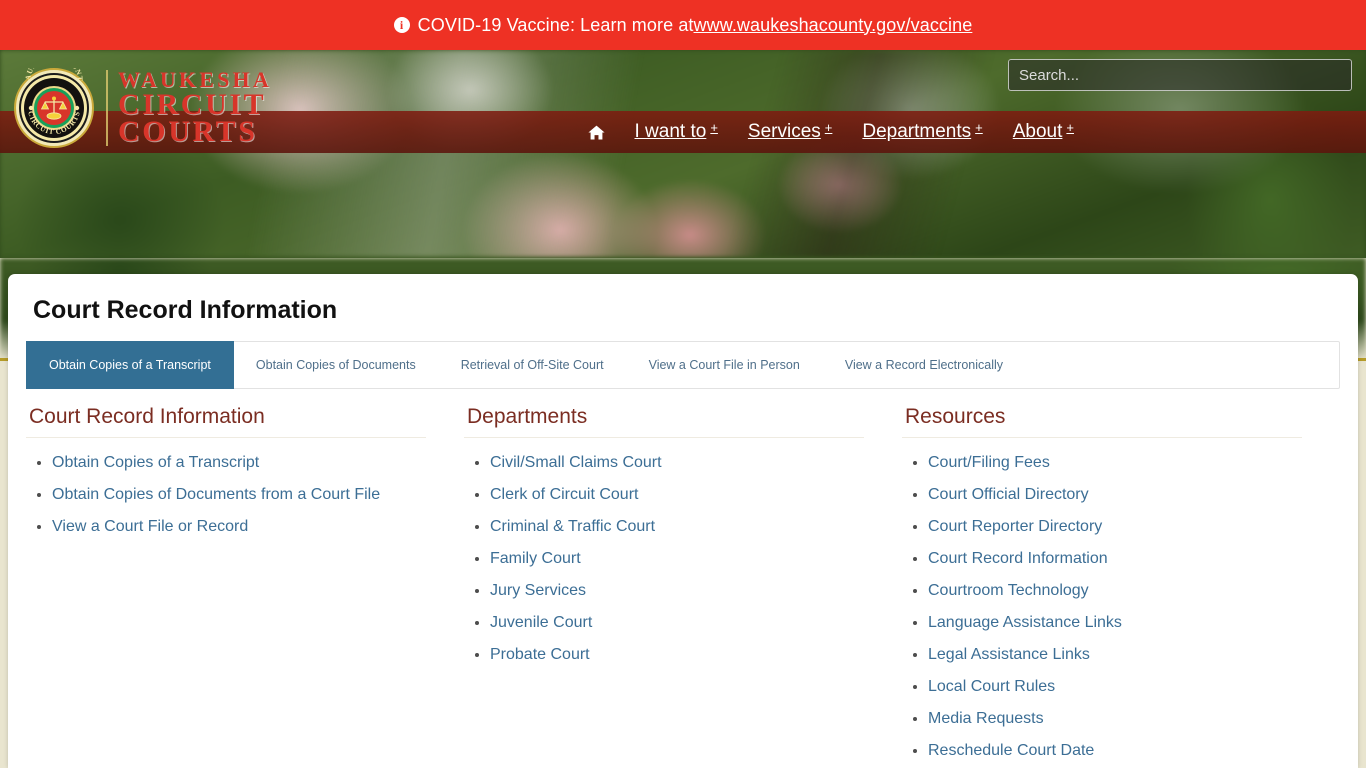 The width and height of the screenshot is (1366, 768). What do you see at coordinates (677, 463) in the screenshot?
I see `list-item: Civil/Small Claims Court` at bounding box center [677, 463].